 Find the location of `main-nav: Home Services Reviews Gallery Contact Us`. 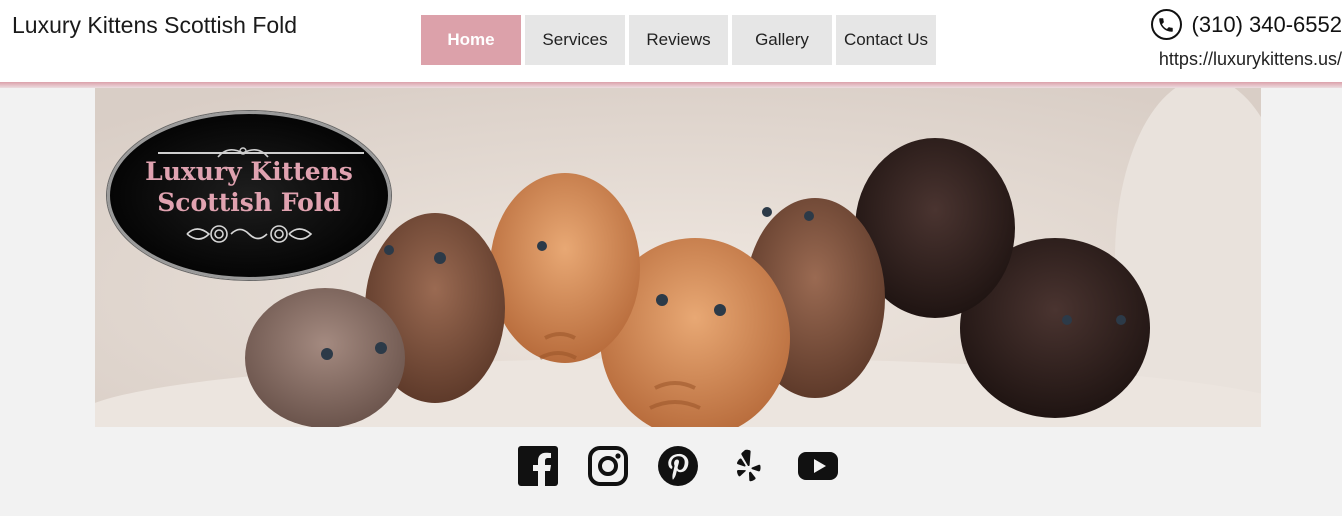

main-nav: Home Services Reviews Gallery Contact Us is located at coordinates (680, 40).